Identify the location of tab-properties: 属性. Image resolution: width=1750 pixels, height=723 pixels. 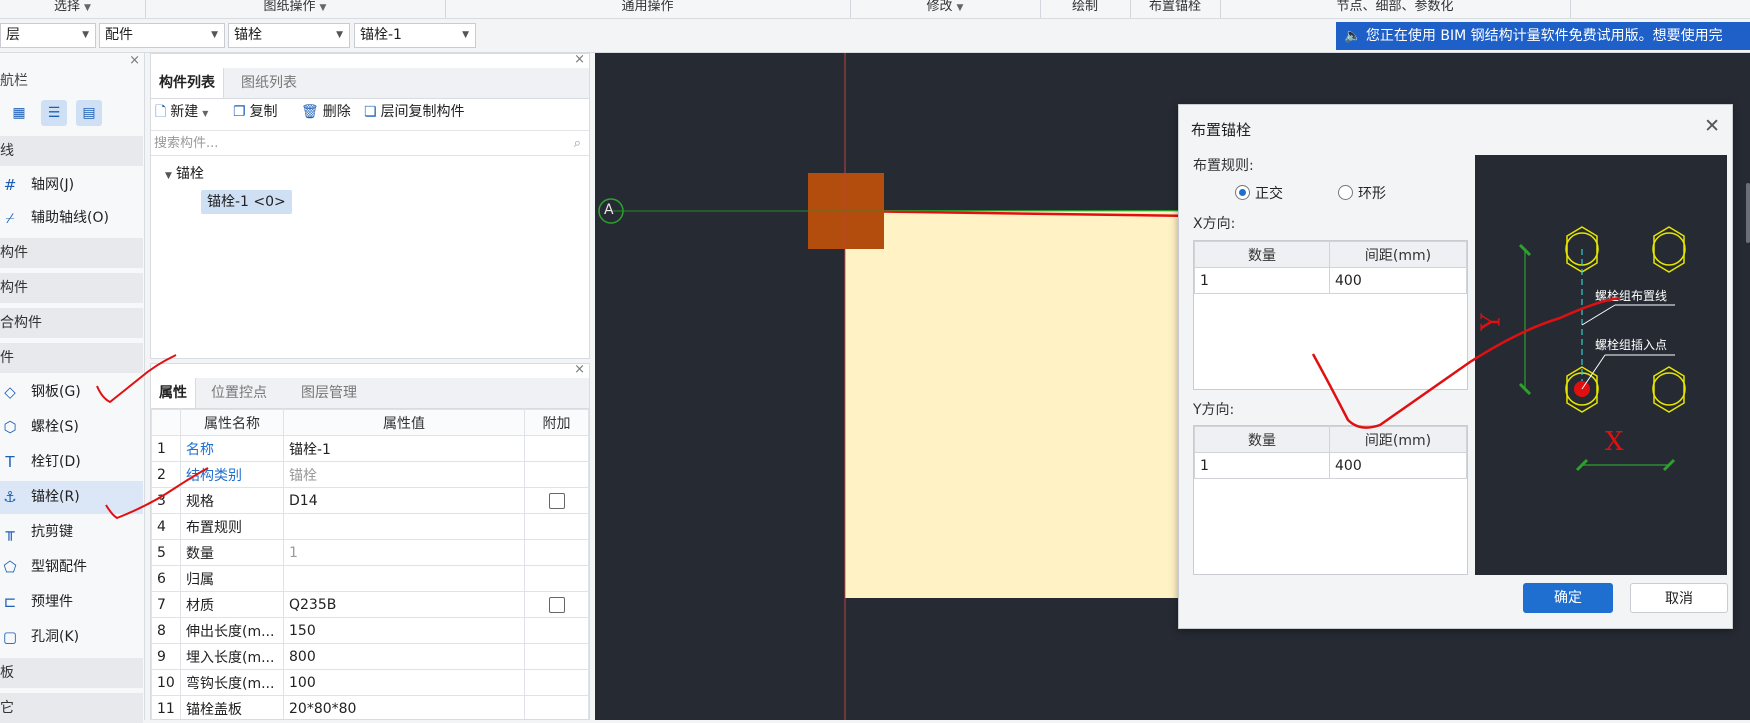
(173, 393).